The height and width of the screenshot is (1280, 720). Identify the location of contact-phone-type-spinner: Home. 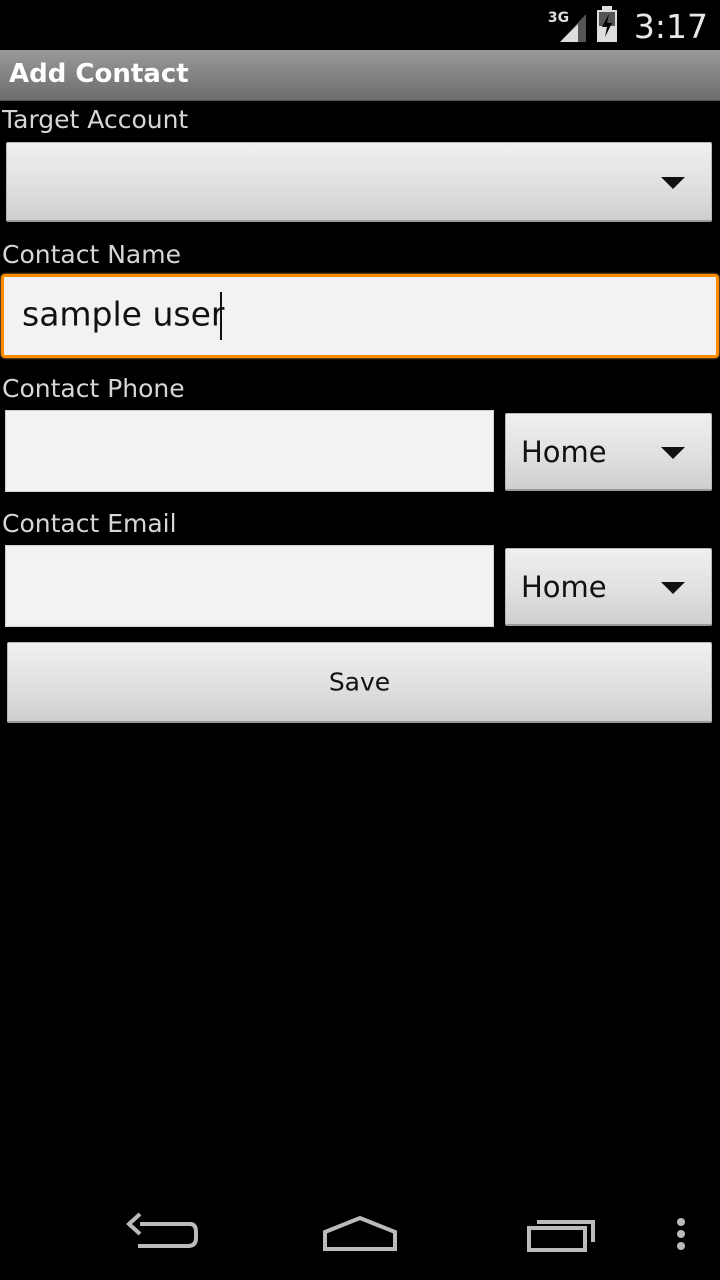
(608, 452).